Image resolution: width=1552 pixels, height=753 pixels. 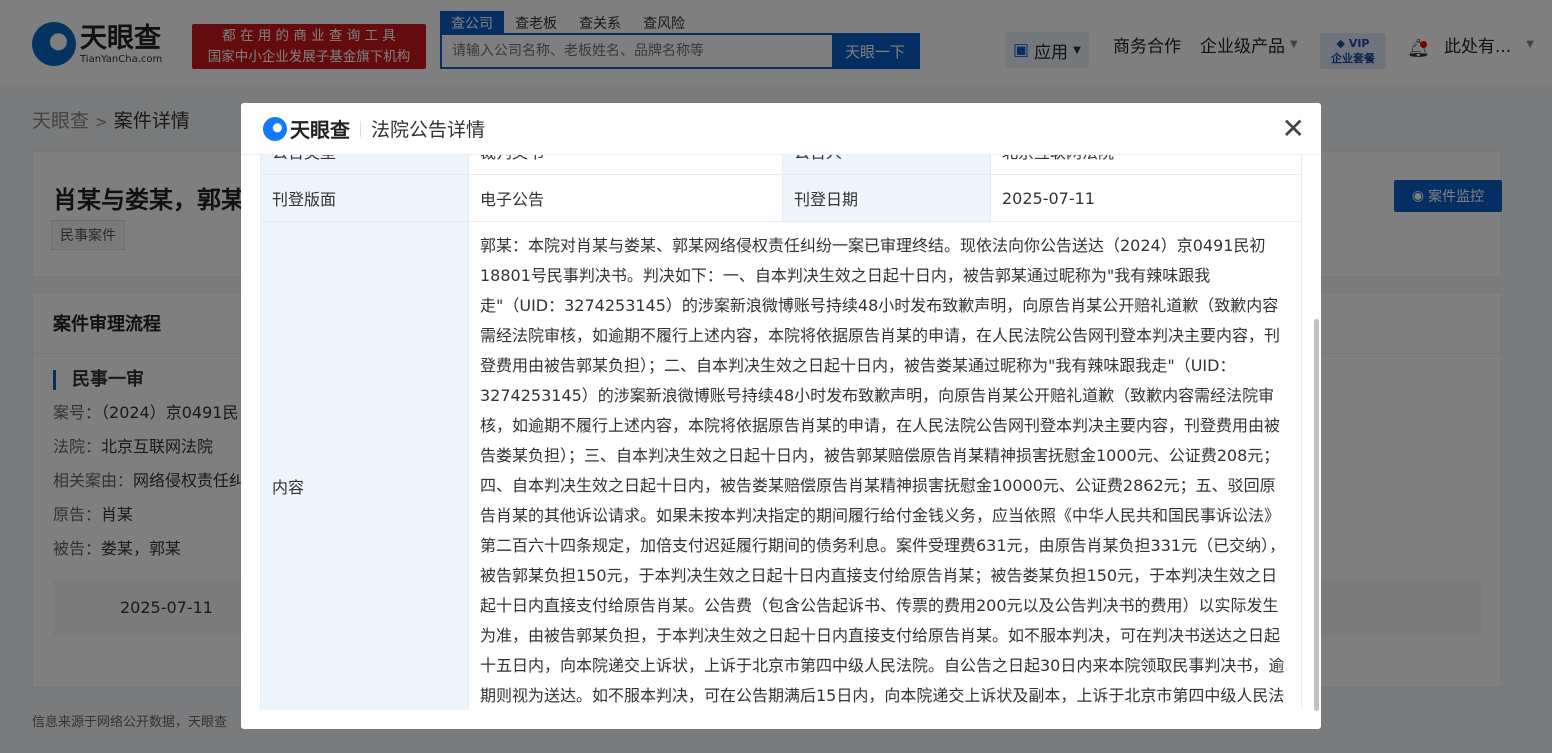 I want to click on section-label: 刊登版面, so click(x=364, y=198).